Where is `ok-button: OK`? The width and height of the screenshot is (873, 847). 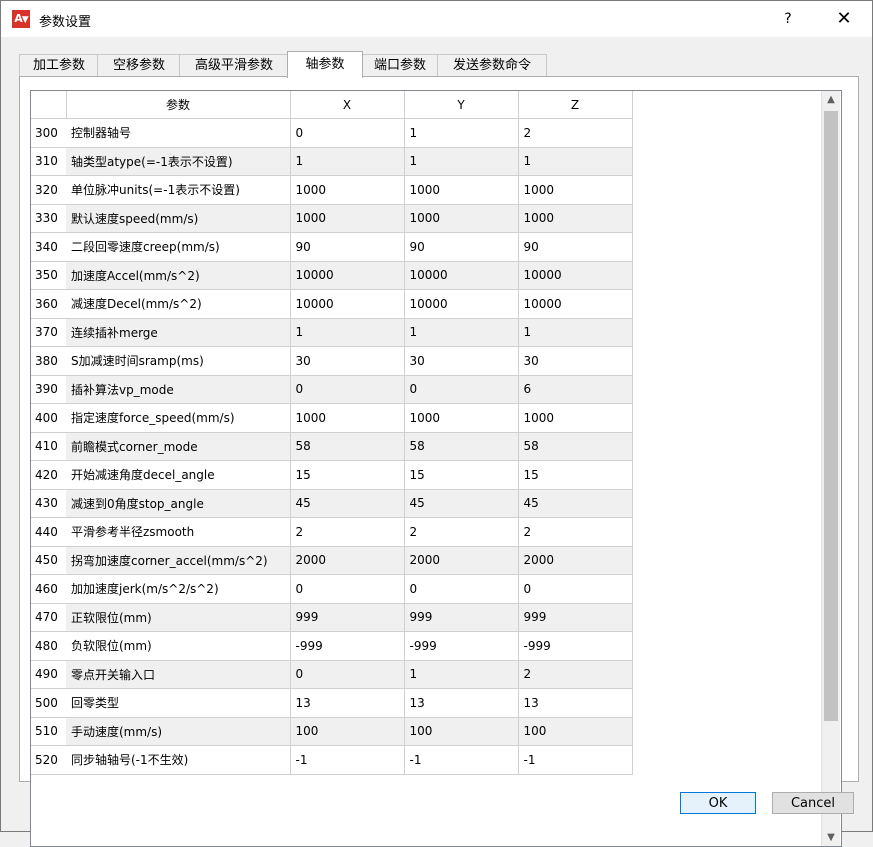 ok-button: OK is located at coordinates (718, 803).